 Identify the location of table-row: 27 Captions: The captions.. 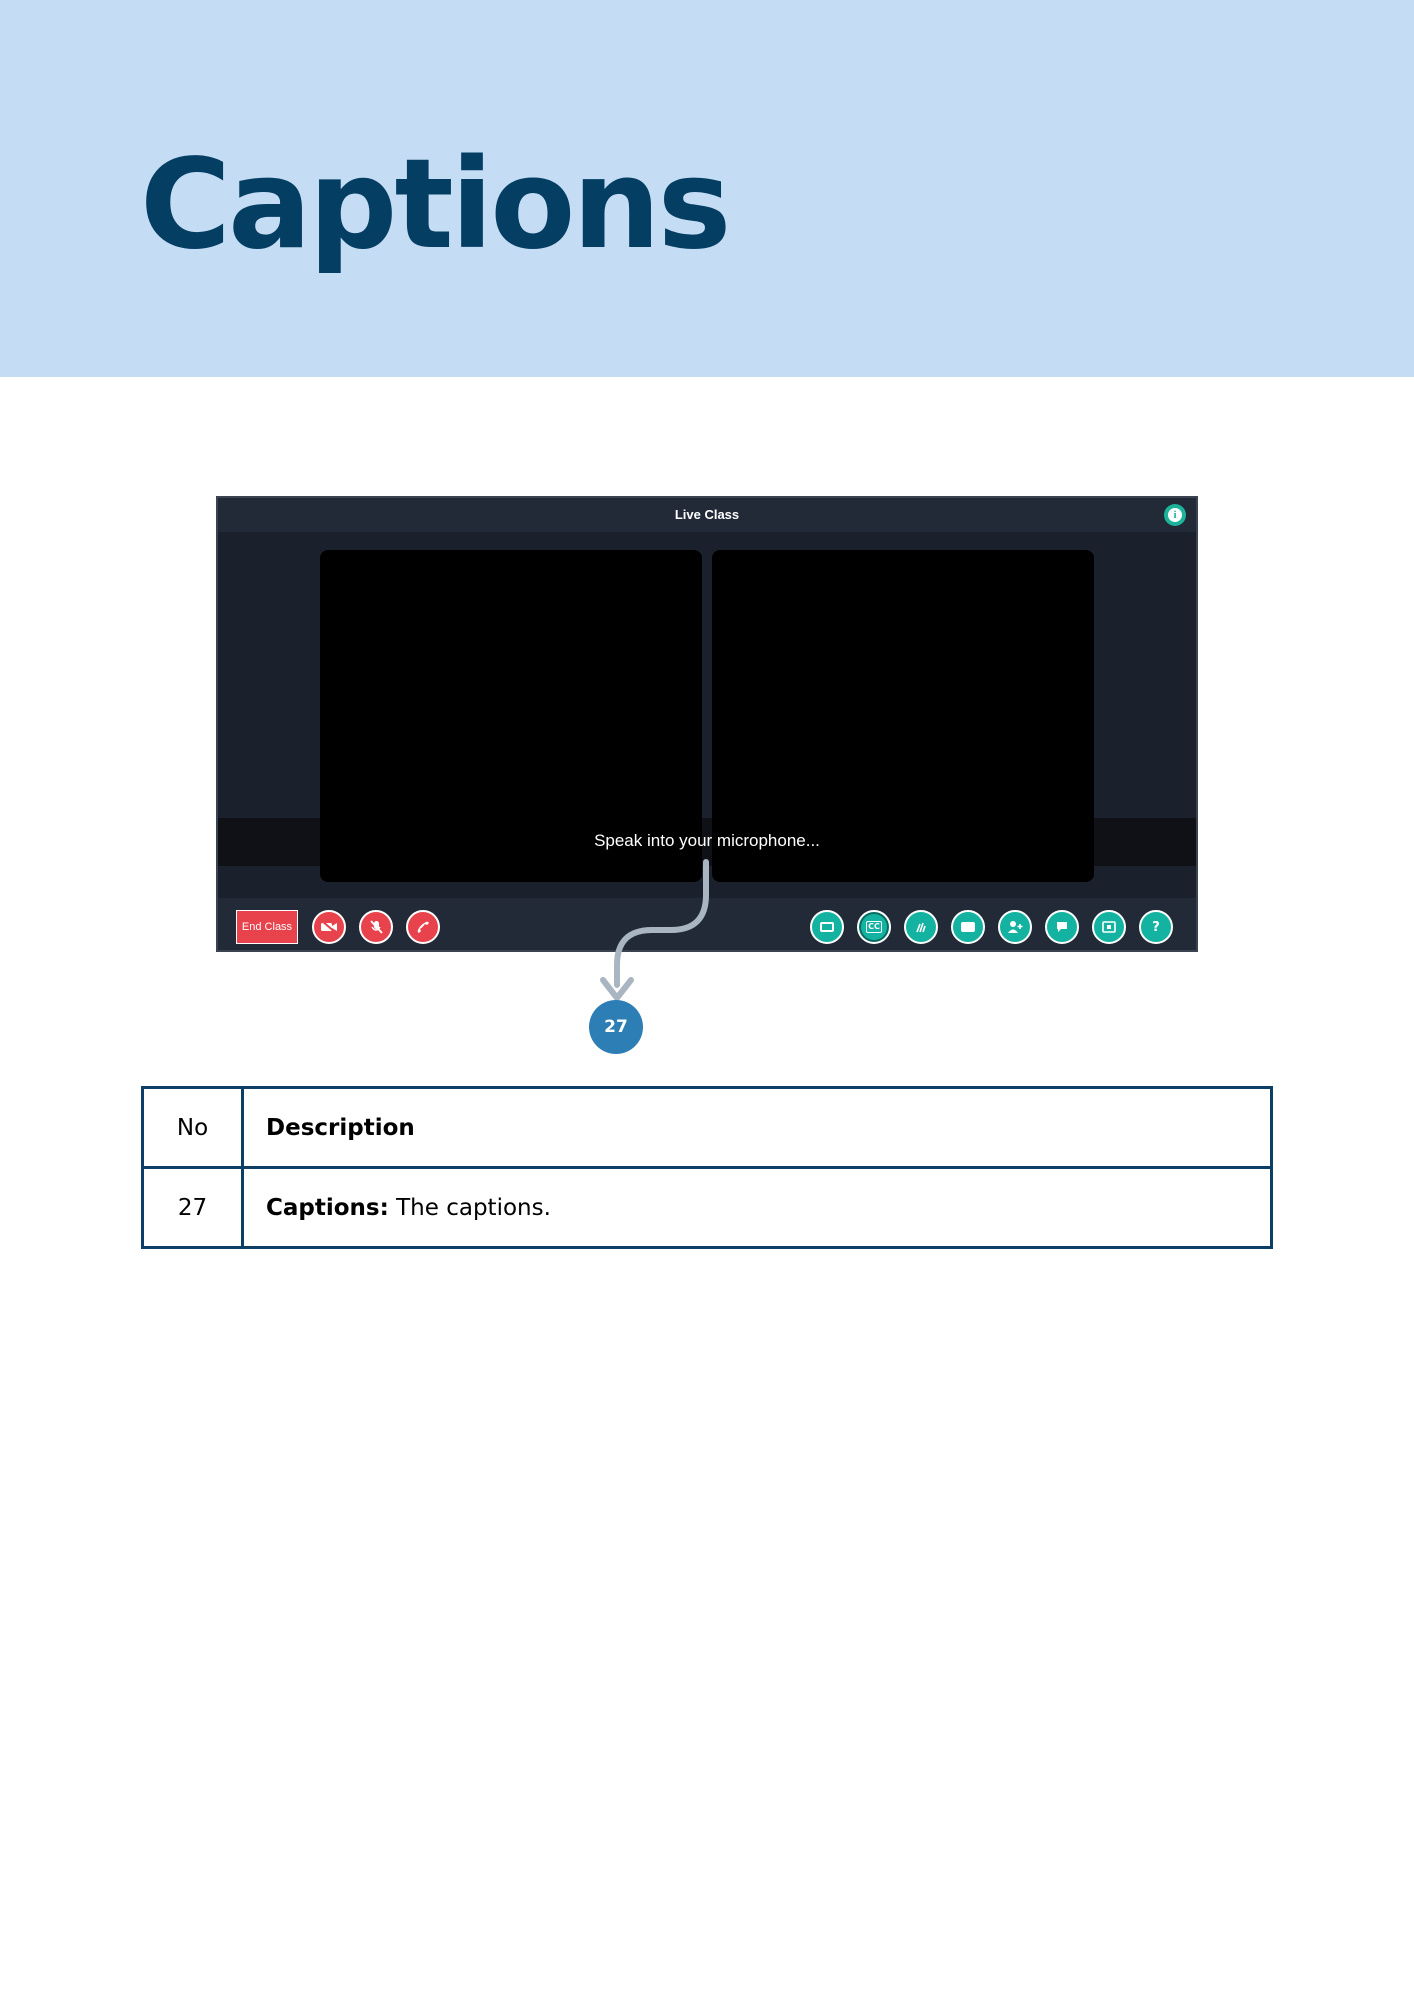
(707, 1207).